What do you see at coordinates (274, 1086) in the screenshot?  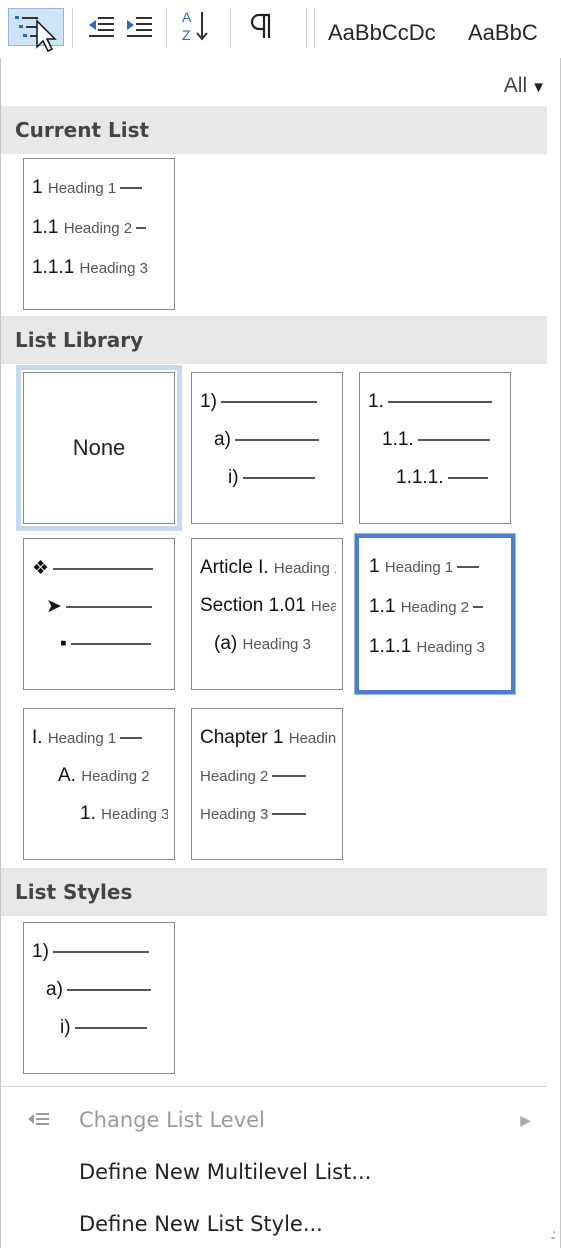 I see `menu-separator` at bounding box center [274, 1086].